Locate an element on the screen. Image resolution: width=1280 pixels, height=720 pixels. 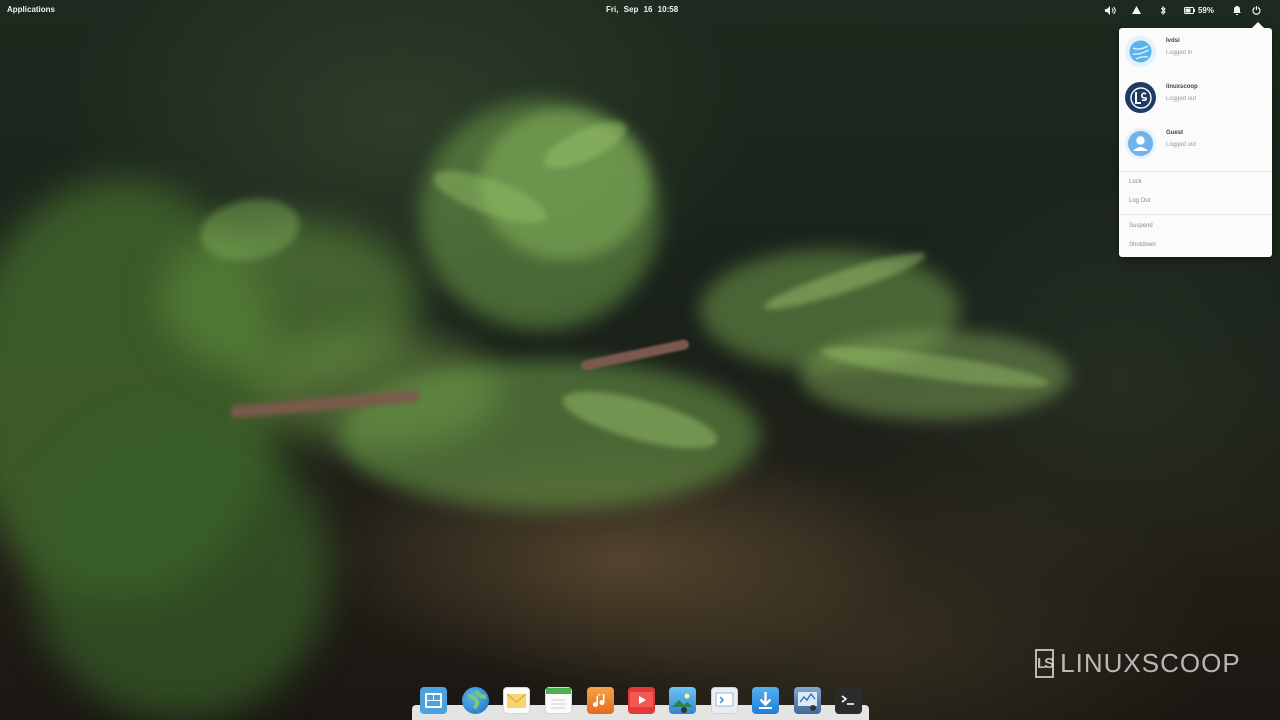
lock-menu-item: Lock is located at coordinates (1135, 182).